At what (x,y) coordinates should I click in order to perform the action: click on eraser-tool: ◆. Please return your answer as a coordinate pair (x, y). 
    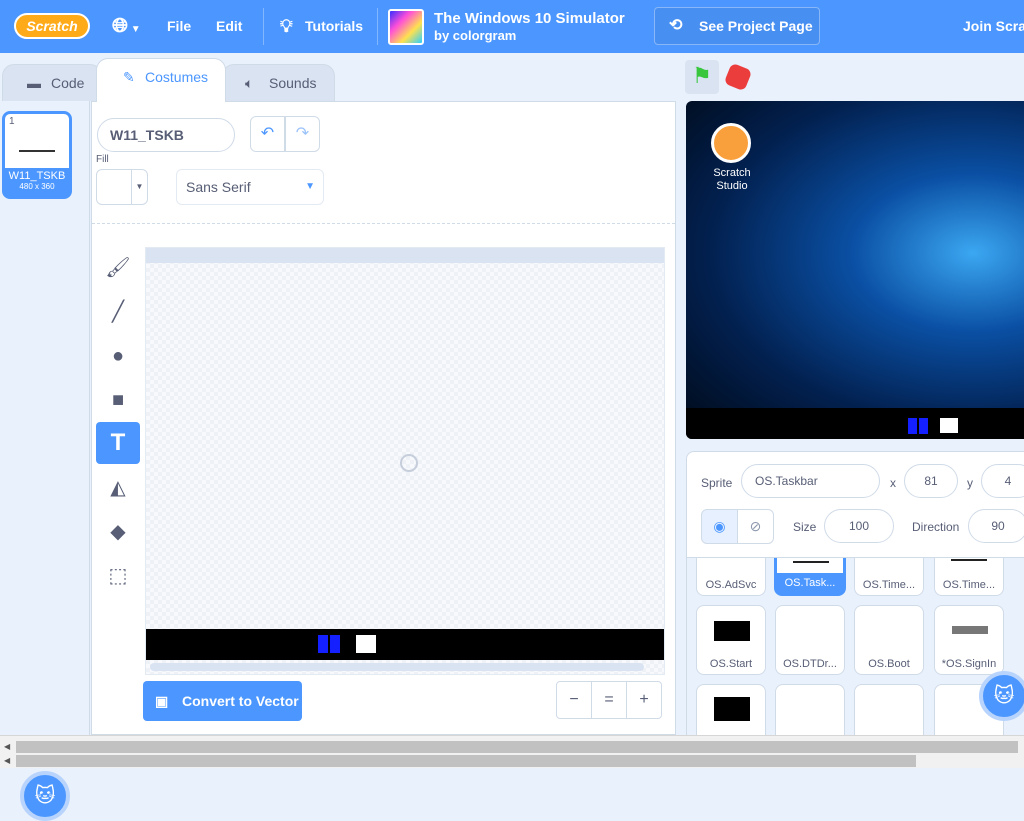
    Looking at the image, I should click on (118, 532).